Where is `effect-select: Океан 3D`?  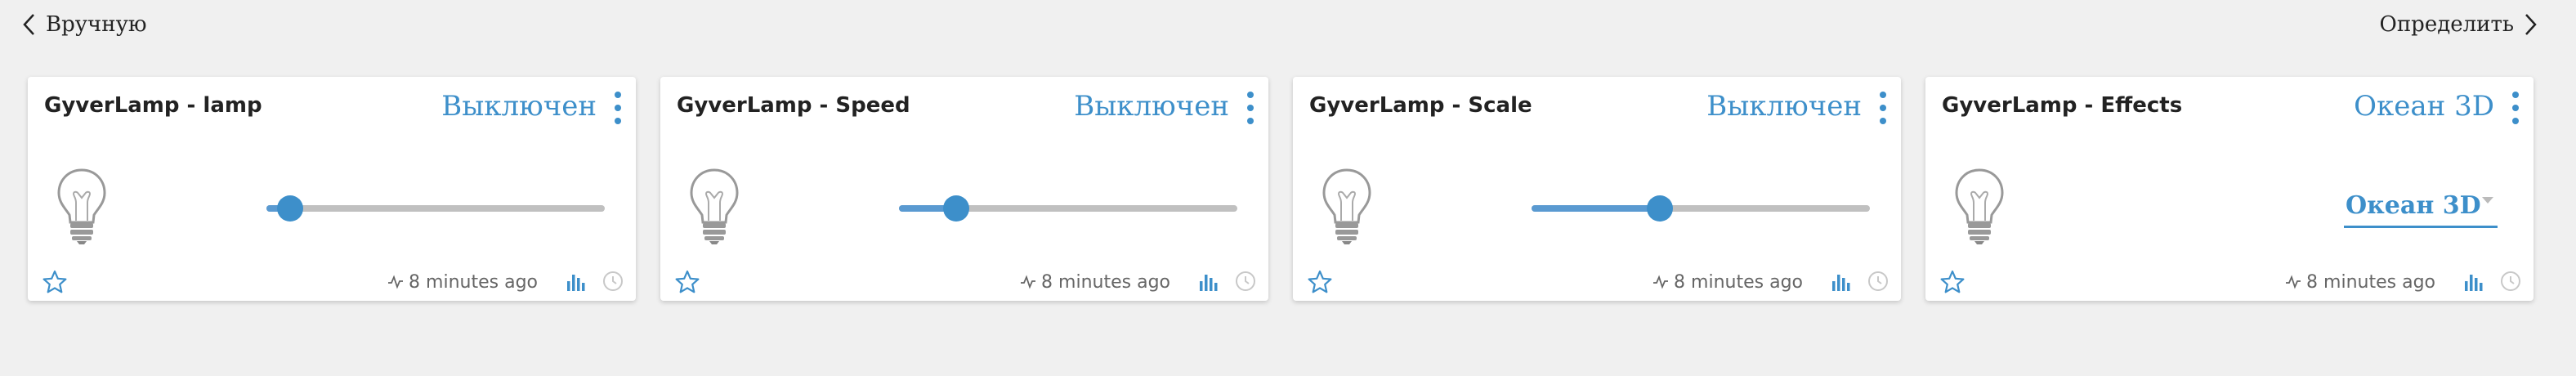 effect-select: Океан 3D is located at coordinates (2421, 209).